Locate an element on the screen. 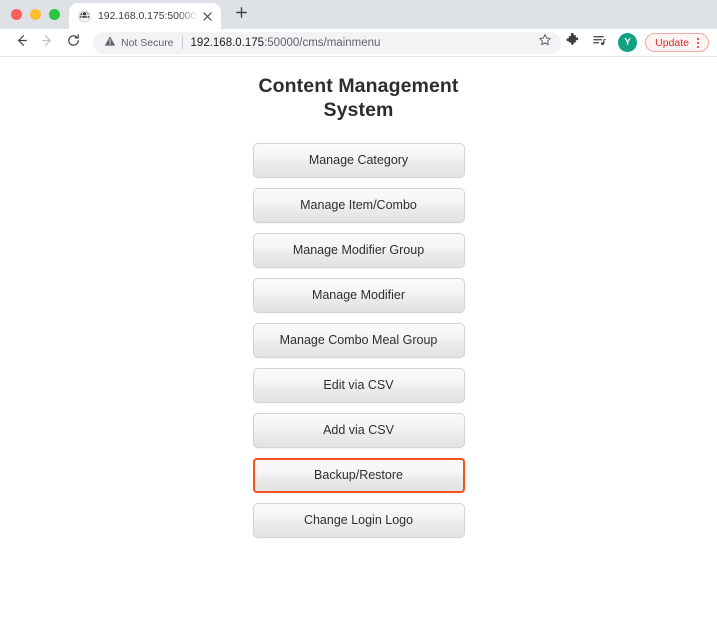  menu-button-edit-via-csv: Edit via CSV is located at coordinates (358, 385).